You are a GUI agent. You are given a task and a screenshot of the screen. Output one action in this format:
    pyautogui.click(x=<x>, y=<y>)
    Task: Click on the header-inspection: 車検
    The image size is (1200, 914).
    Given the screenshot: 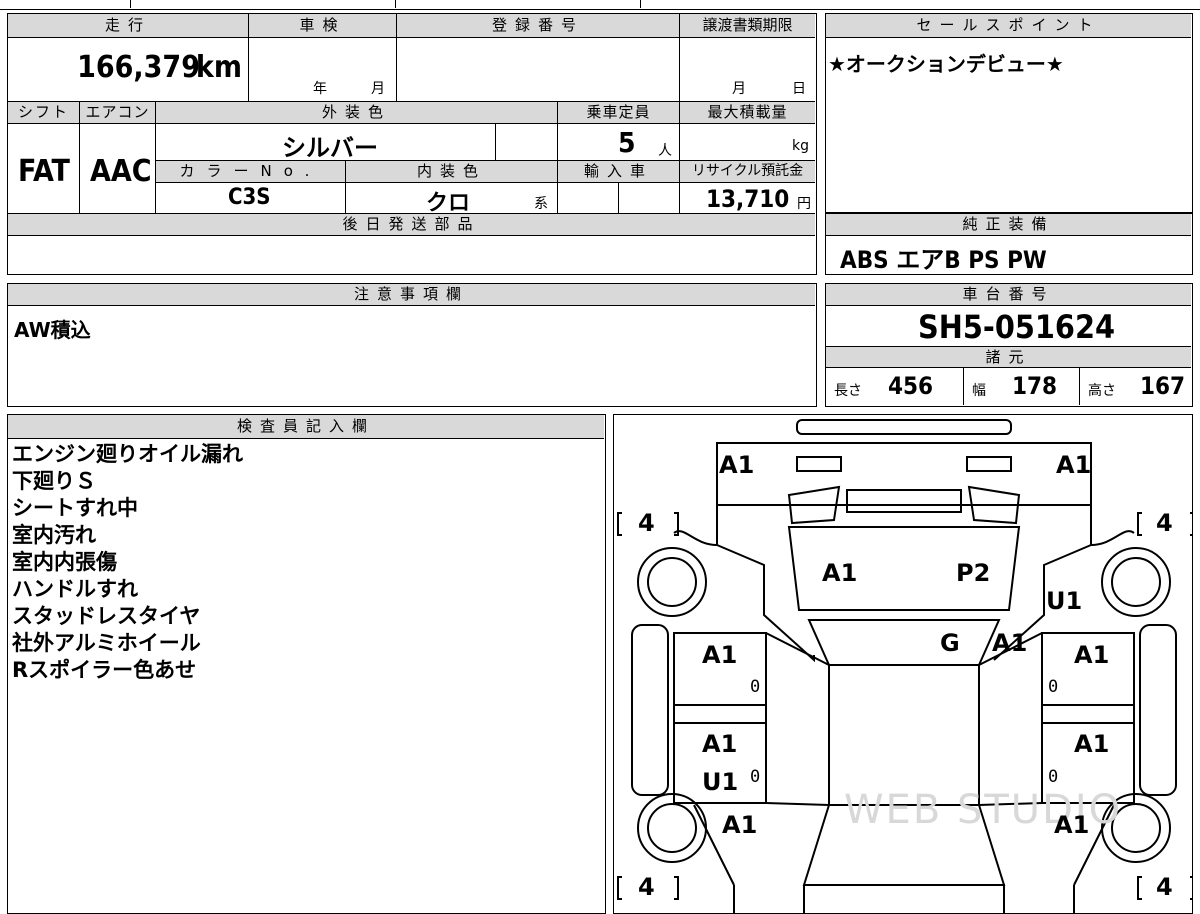 What is the action you would take?
    pyautogui.click(x=323, y=26)
    